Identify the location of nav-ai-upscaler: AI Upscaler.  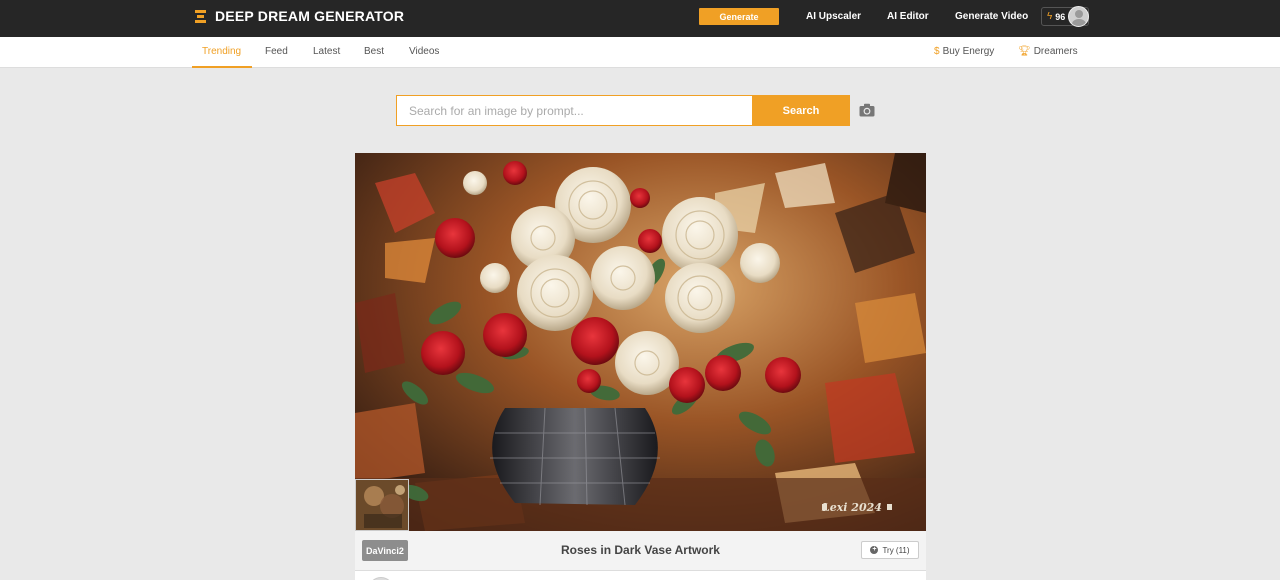
(833, 16).